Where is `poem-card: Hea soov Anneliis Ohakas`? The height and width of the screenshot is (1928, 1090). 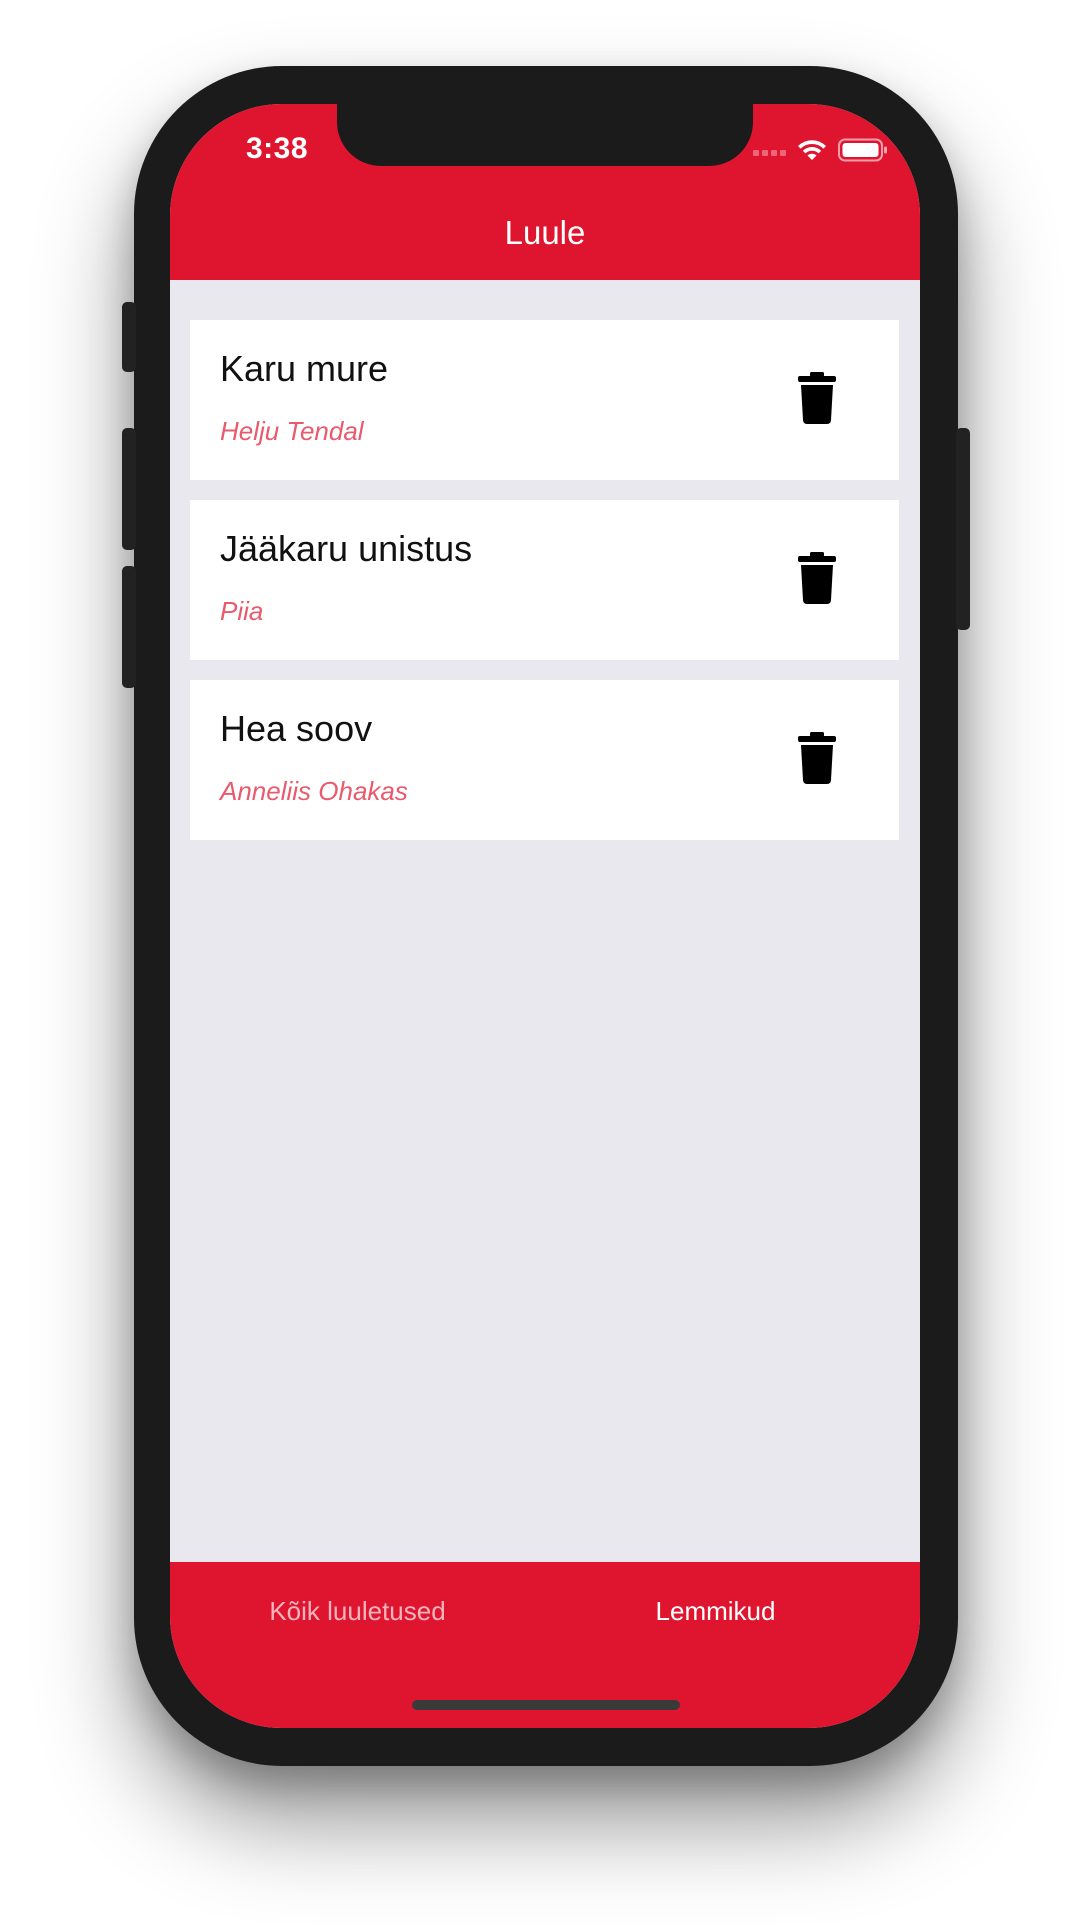
poem-card: Hea soov Anneliis Ohakas is located at coordinates (544, 760).